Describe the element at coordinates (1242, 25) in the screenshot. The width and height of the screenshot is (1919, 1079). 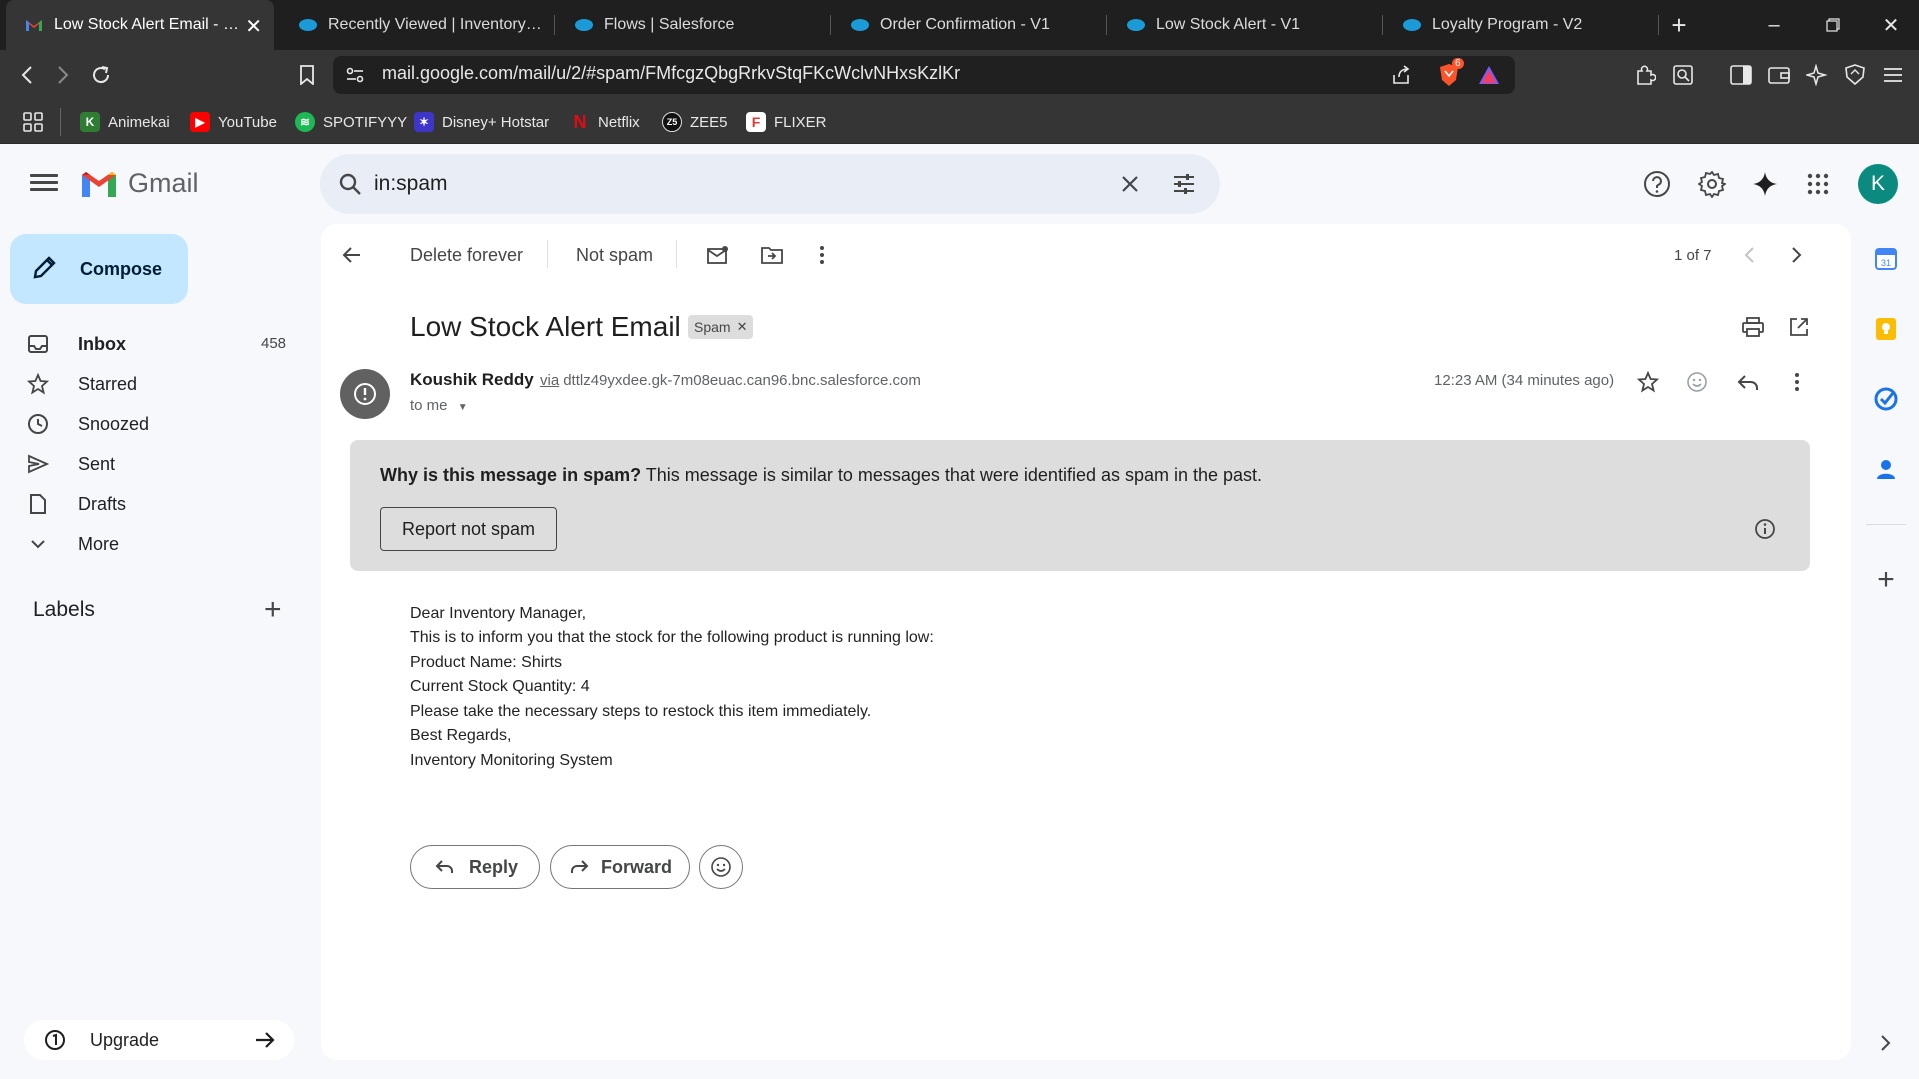
I see `tab-low-stock-alert: Low Stock Alert - V1` at that location.